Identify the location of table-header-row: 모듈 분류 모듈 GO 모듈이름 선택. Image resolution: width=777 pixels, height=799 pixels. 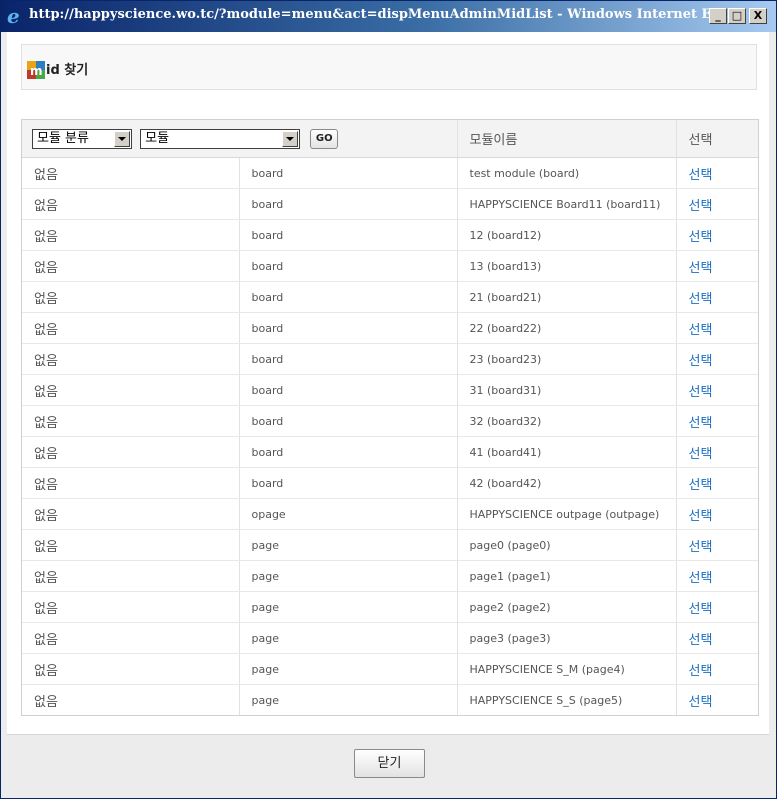
(390, 139).